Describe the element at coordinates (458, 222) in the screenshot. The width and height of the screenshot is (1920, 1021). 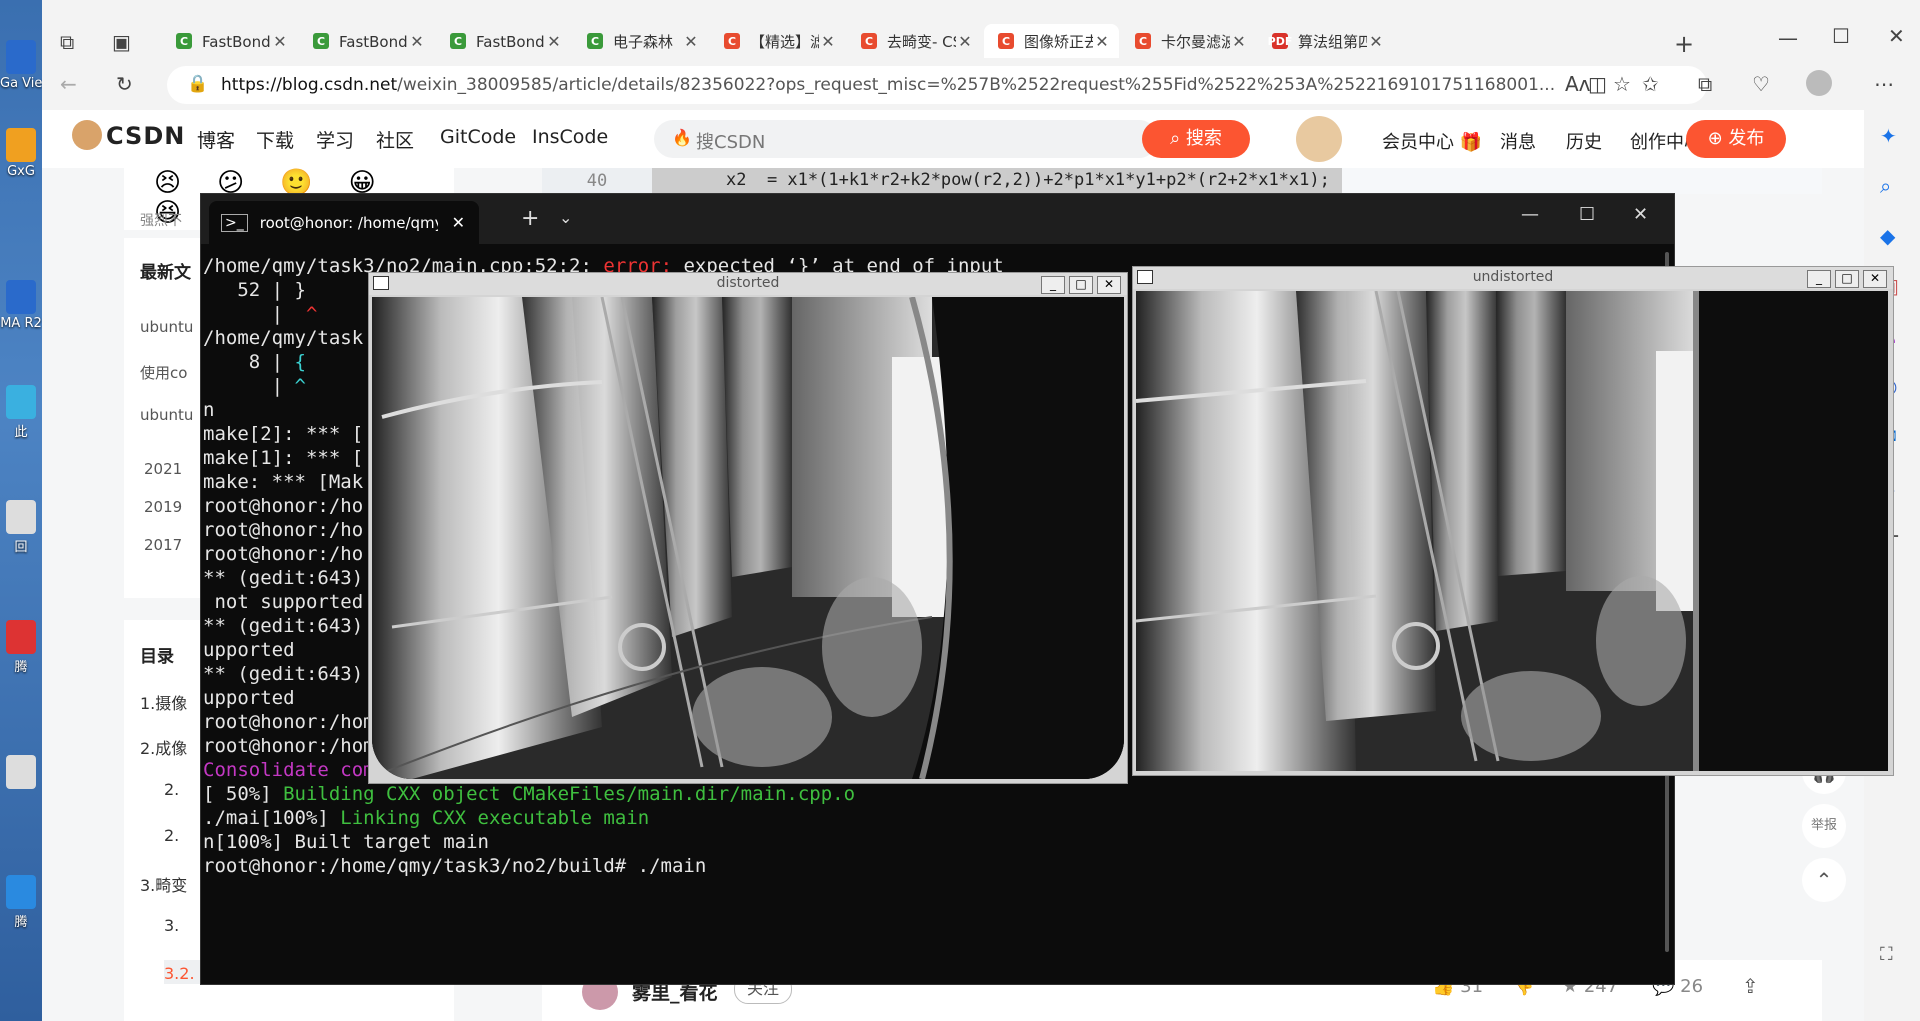
I see `terminal-tab-close-icon: ✕` at that location.